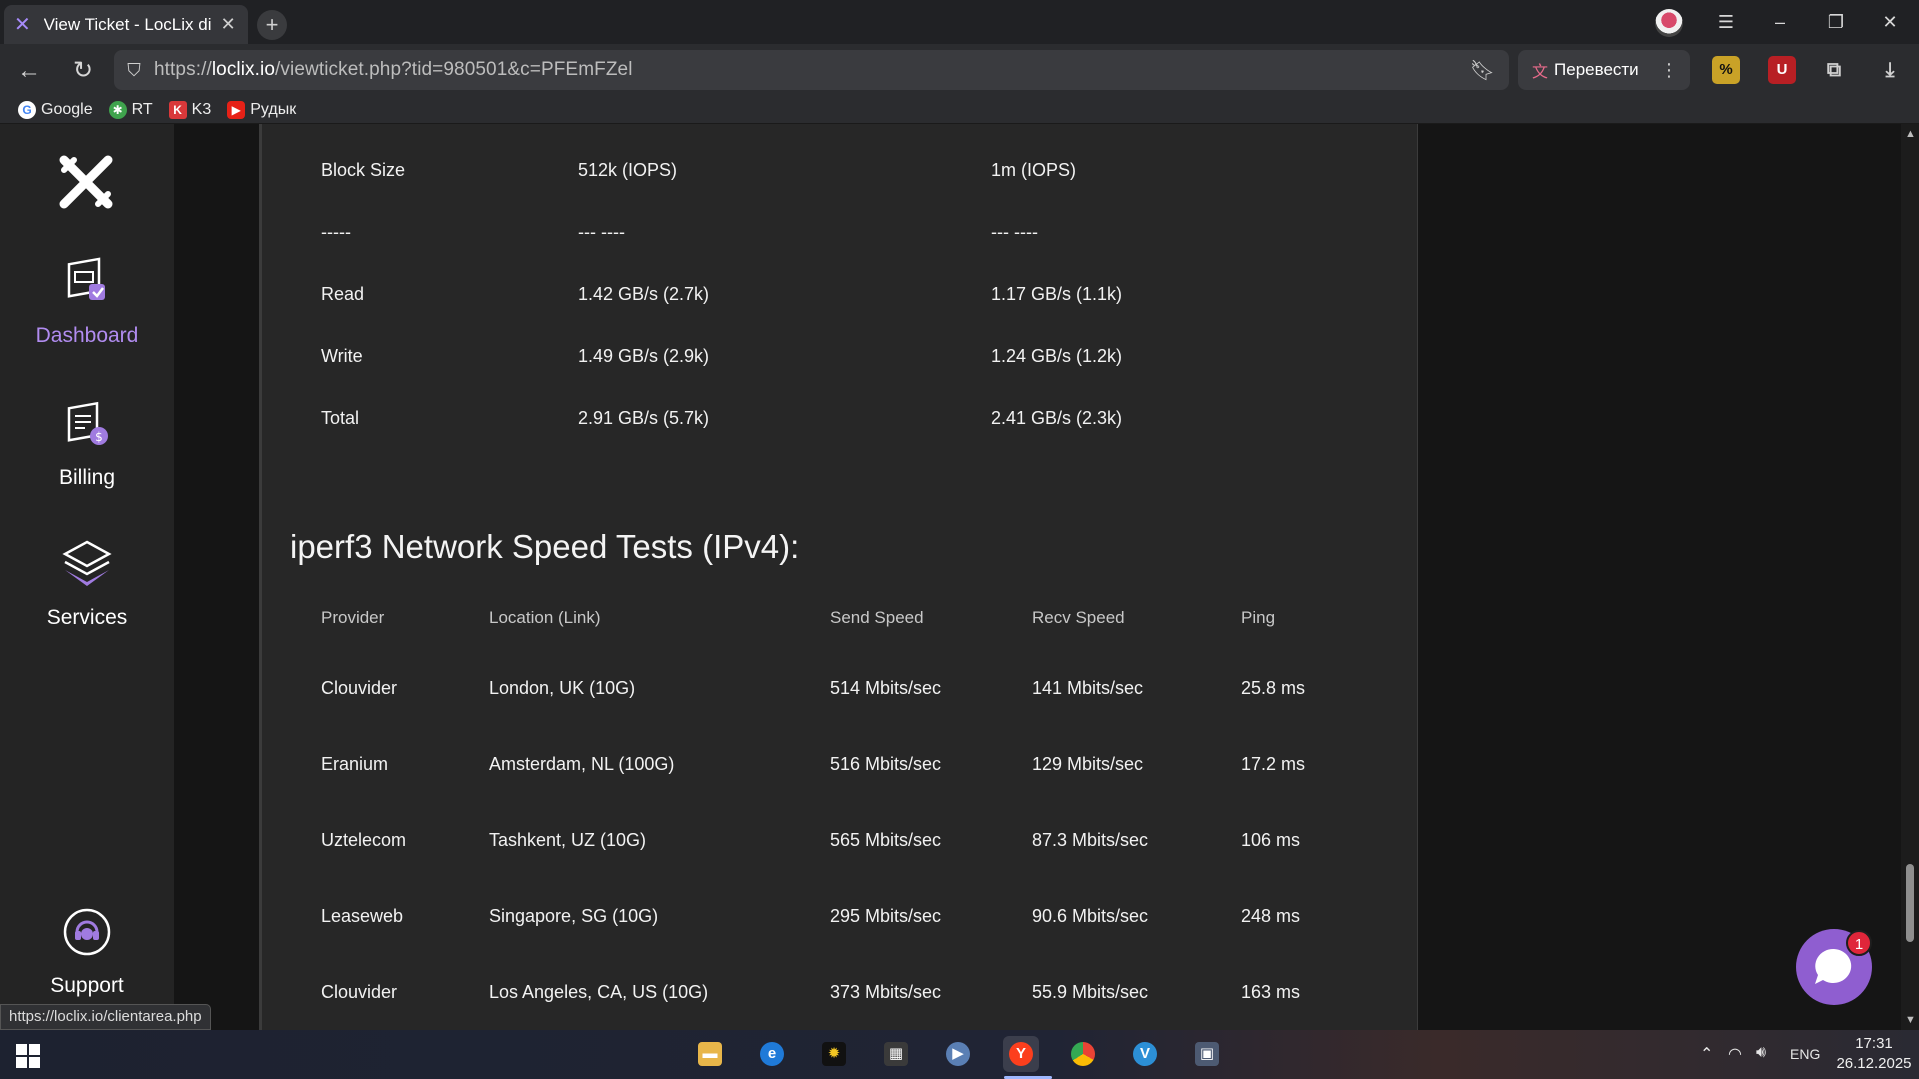  I want to click on table-cell: 2.91 GB/s (5.7k), so click(644, 418).